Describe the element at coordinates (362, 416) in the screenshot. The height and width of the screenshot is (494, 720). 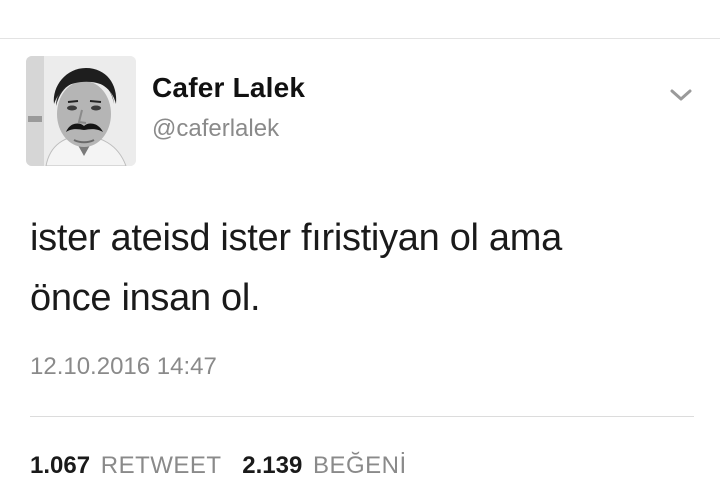
I see `stats-divider` at that location.